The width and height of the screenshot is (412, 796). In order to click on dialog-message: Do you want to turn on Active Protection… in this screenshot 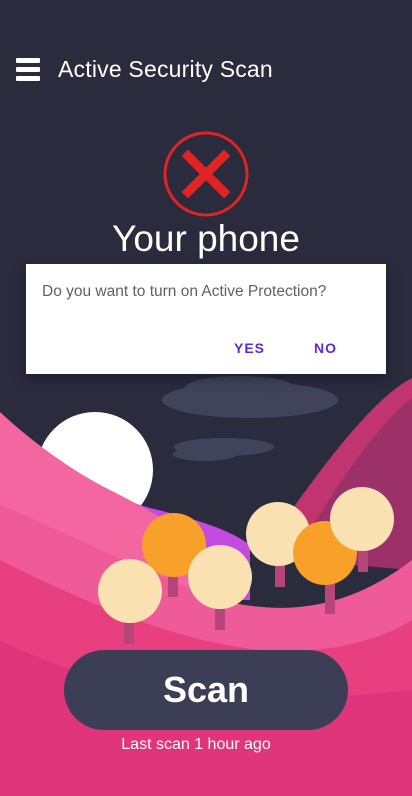, I will do `click(184, 291)`.